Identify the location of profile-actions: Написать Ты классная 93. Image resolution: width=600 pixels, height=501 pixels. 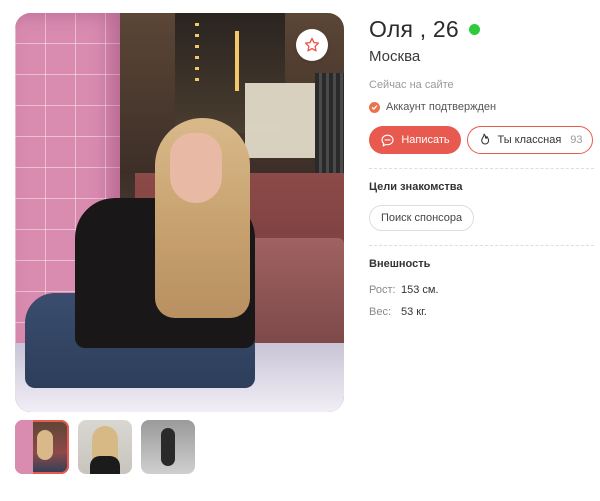
(481, 140).